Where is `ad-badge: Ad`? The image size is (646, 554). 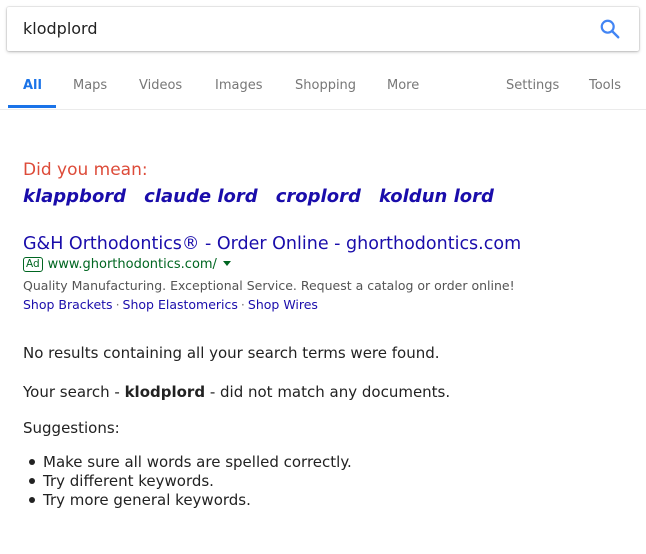 ad-badge: Ad is located at coordinates (33, 264).